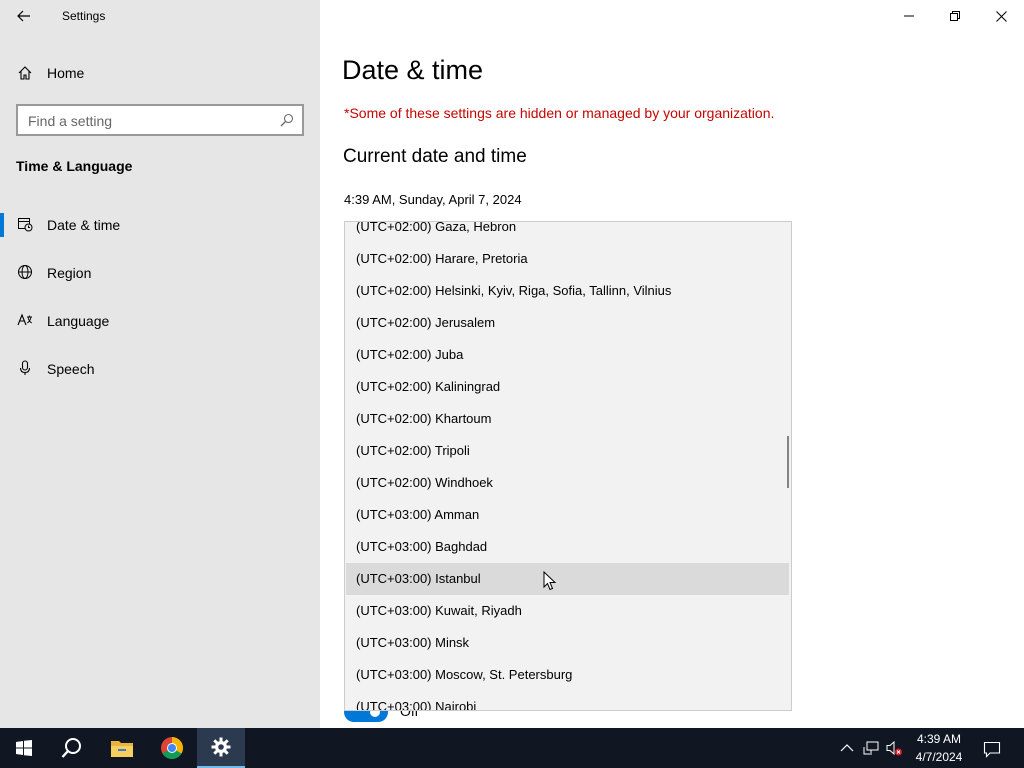 Image resolution: width=1024 pixels, height=768 pixels. Describe the element at coordinates (568, 323) in the screenshot. I see `timezone-option: (UTC+02:00) Jerusalem` at that location.